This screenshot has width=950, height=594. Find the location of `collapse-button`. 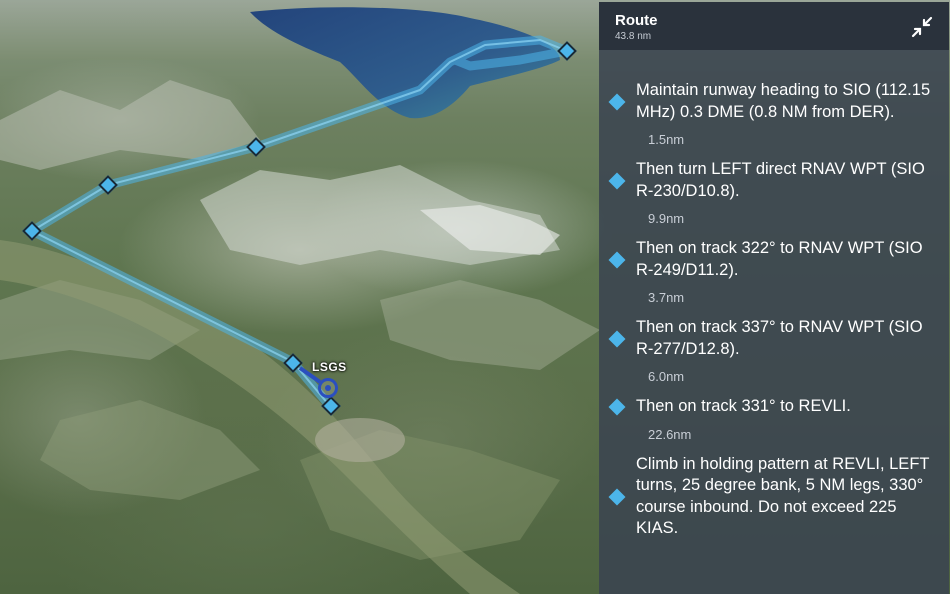

collapse-button is located at coordinates (922, 27).